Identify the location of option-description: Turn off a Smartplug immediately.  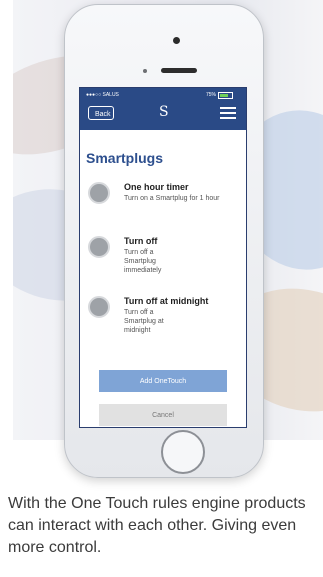
(143, 261).